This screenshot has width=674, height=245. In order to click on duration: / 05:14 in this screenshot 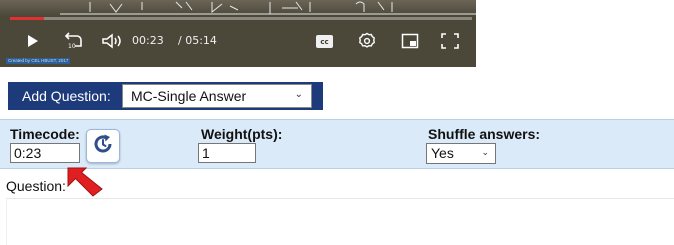, I will do `click(197, 40)`.